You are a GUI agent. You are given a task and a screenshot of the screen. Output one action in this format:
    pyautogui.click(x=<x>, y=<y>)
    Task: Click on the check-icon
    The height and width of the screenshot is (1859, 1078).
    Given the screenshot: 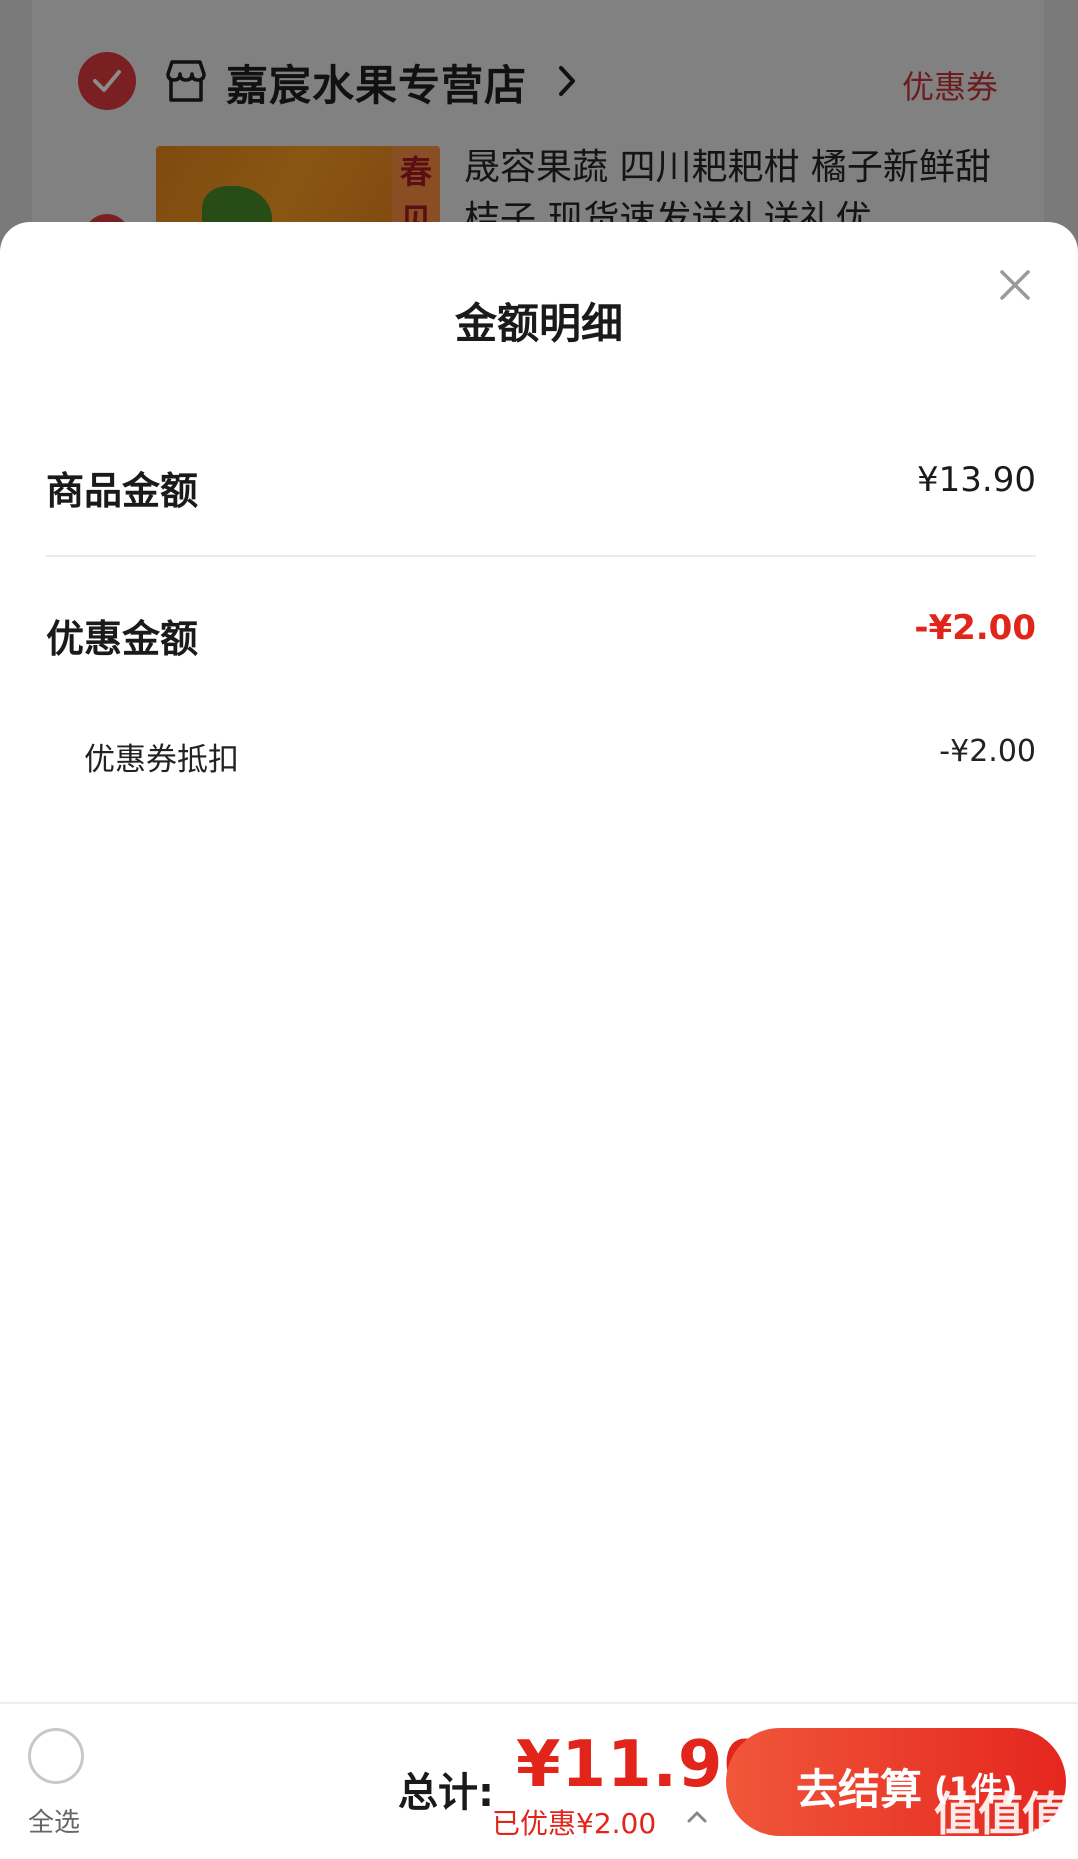 What is the action you would take?
    pyautogui.click(x=107, y=81)
    